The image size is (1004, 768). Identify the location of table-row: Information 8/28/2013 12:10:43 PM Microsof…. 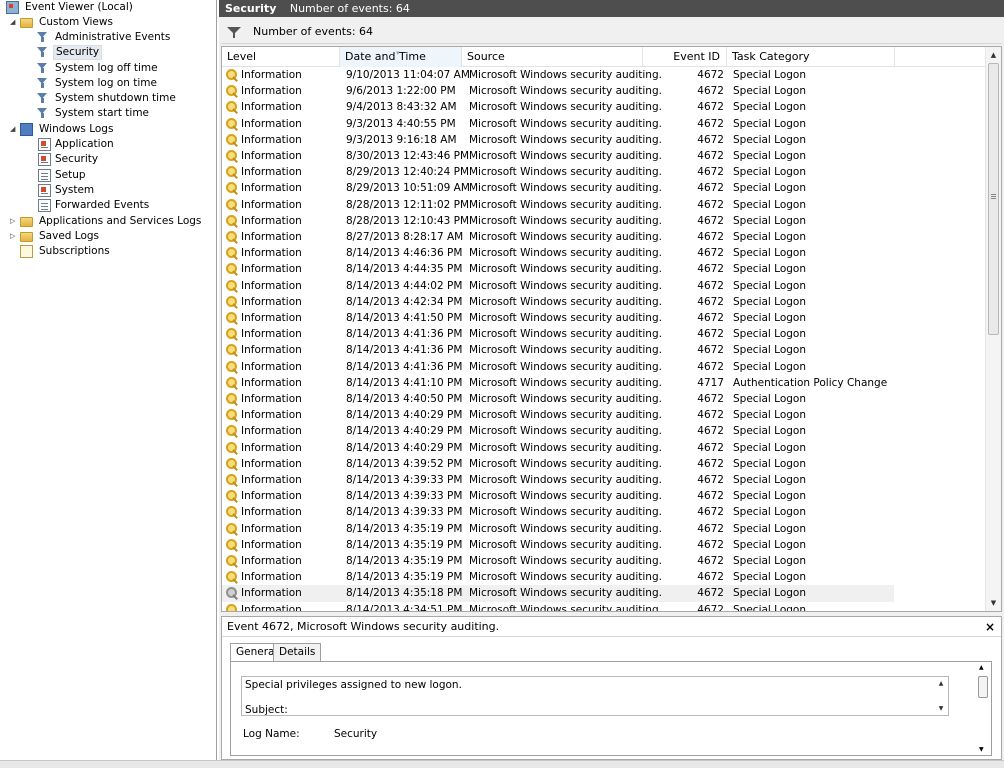
(558, 221).